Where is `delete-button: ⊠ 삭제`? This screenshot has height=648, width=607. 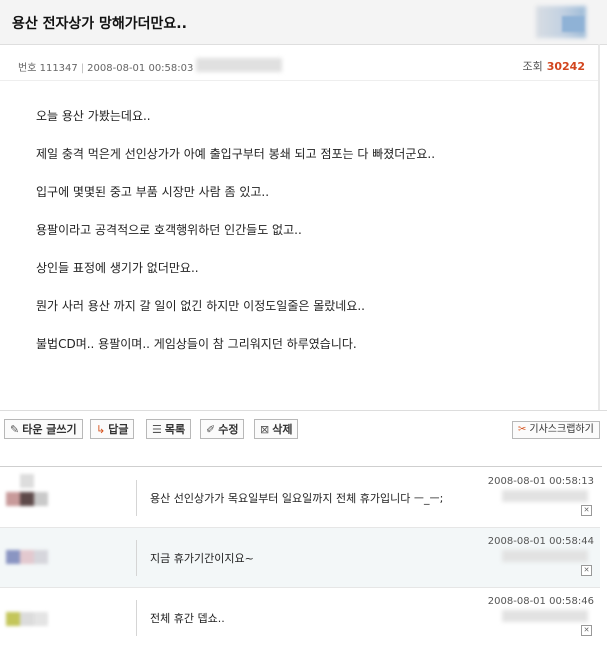
delete-button: ⊠ 삭제 is located at coordinates (276, 429).